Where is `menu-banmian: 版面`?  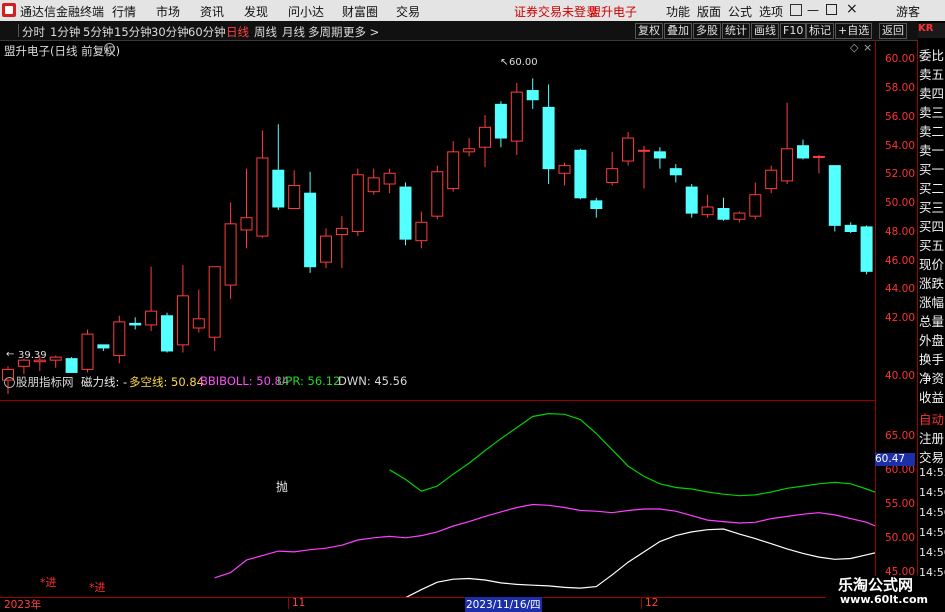
menu-banmian: 版面 is located at coordinates (709, 11).